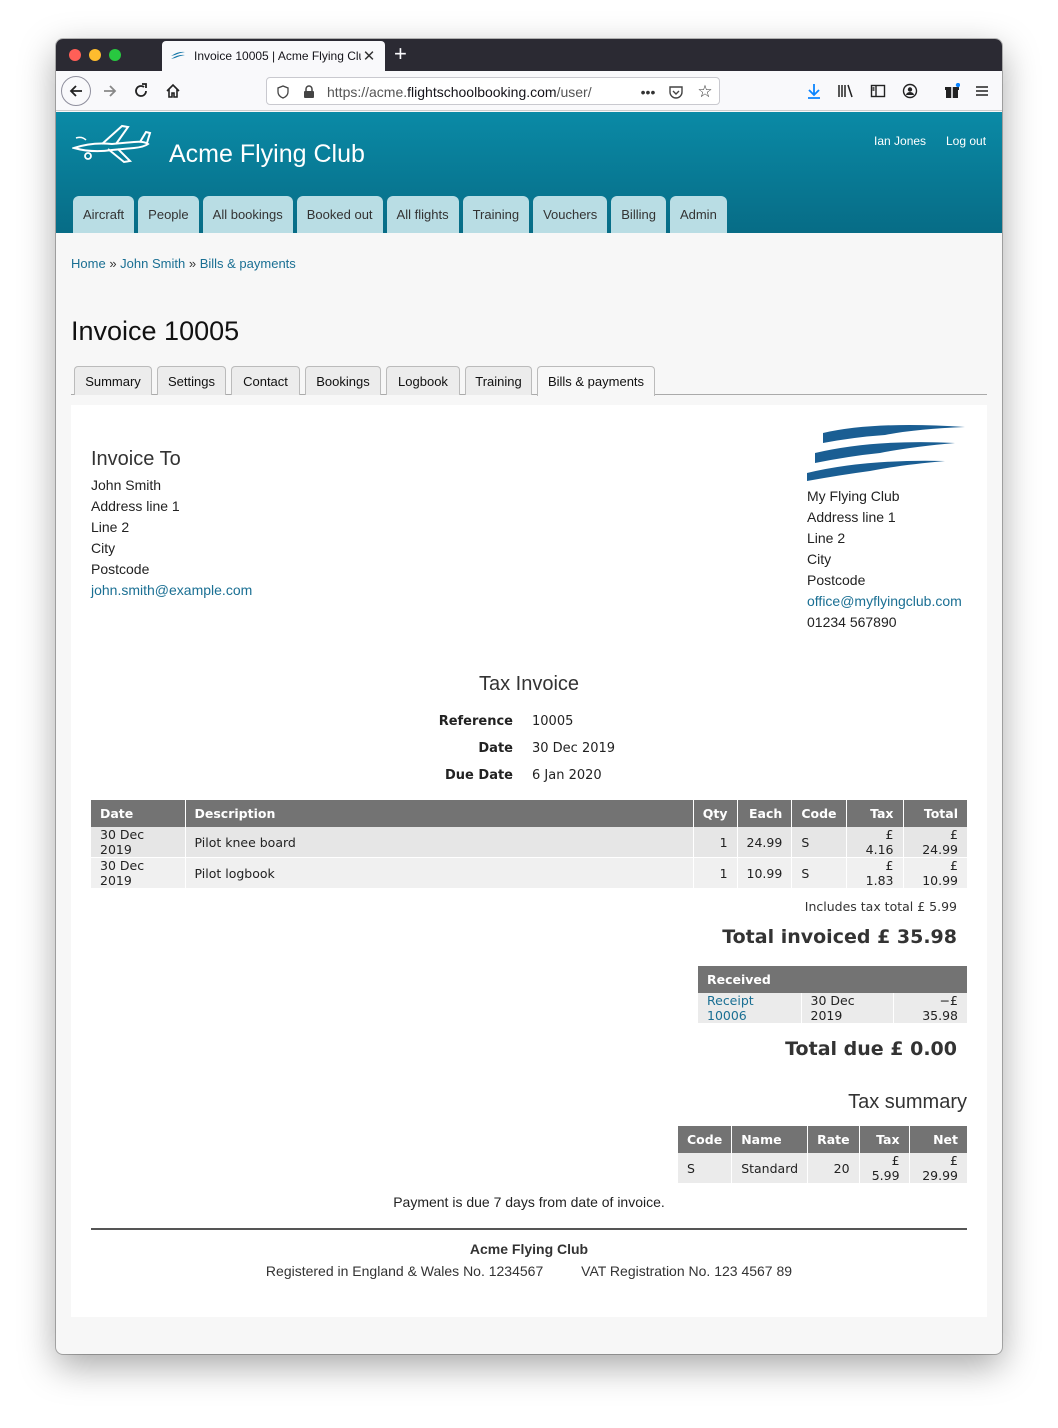 The height and width of the screenshot is (1428, 1058). Describe the element at coordinates (638, 214) in the screenshot. I see `nav-billing: Billing` at that location.